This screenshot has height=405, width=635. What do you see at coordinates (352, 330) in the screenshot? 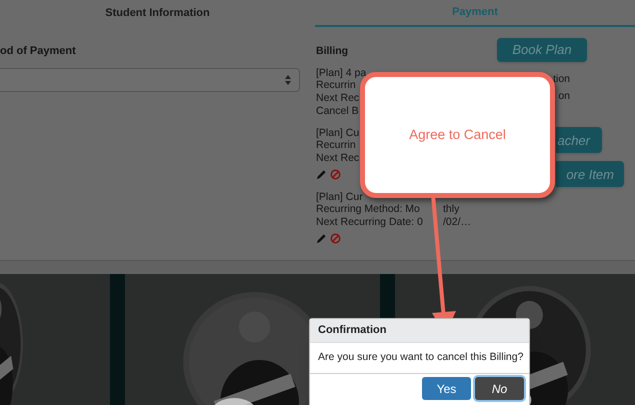
I see `dialog-title: Confirmation` at bounding box center [352, 330].